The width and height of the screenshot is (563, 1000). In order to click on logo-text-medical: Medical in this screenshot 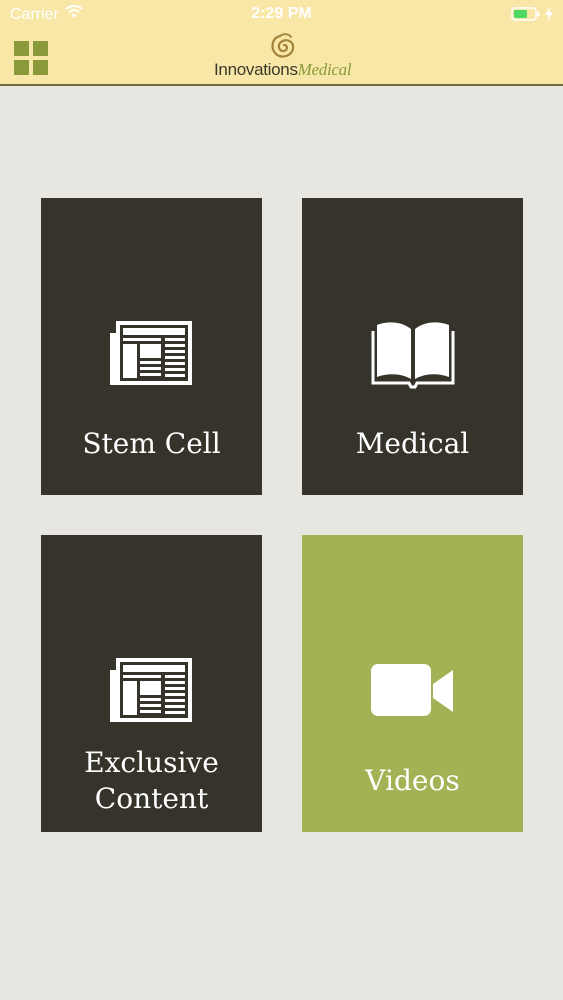, I will do `click(324, 69)`.